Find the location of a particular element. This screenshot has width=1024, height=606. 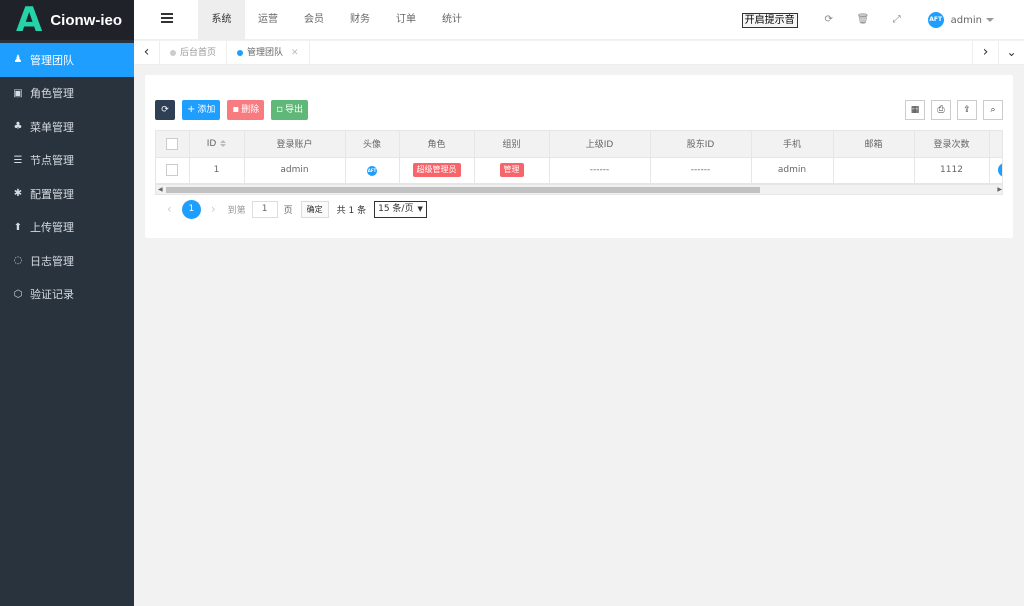

tabs: 后台首页 管理团队 ✕ is located at coordinates (235, 53).